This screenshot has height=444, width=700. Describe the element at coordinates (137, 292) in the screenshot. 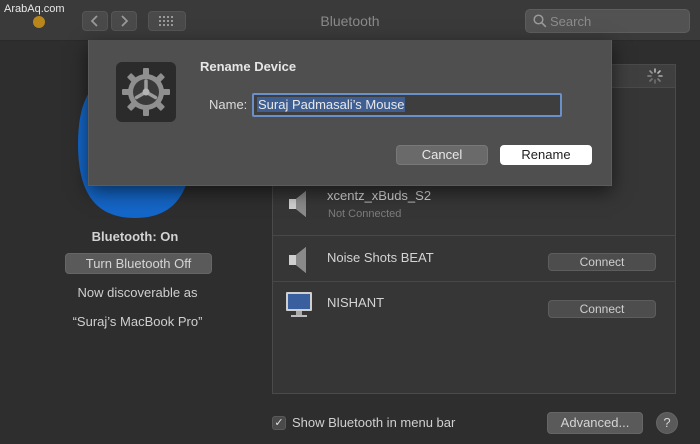

I see `discoverable-text: Now discoverable as` at that location.